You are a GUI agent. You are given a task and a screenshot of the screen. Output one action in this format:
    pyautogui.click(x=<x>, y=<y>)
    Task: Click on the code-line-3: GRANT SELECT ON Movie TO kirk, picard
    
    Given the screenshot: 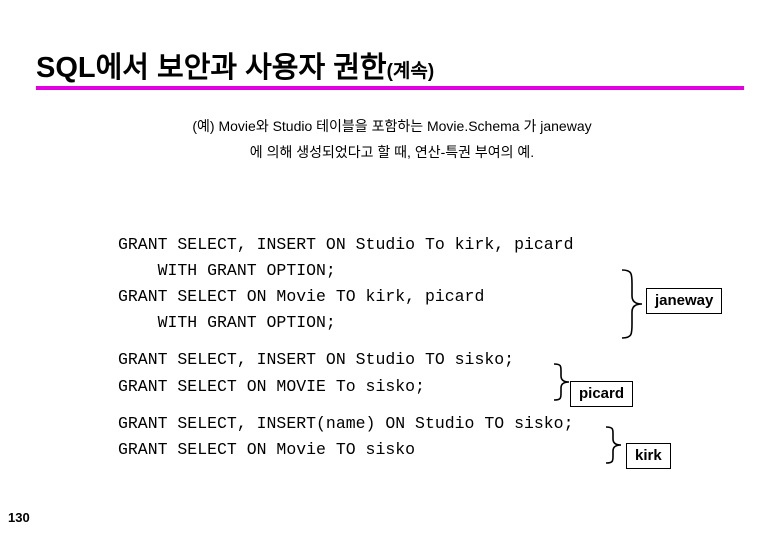 What is the action you would take?
    pyautogui.click(x=301, y=296)
    